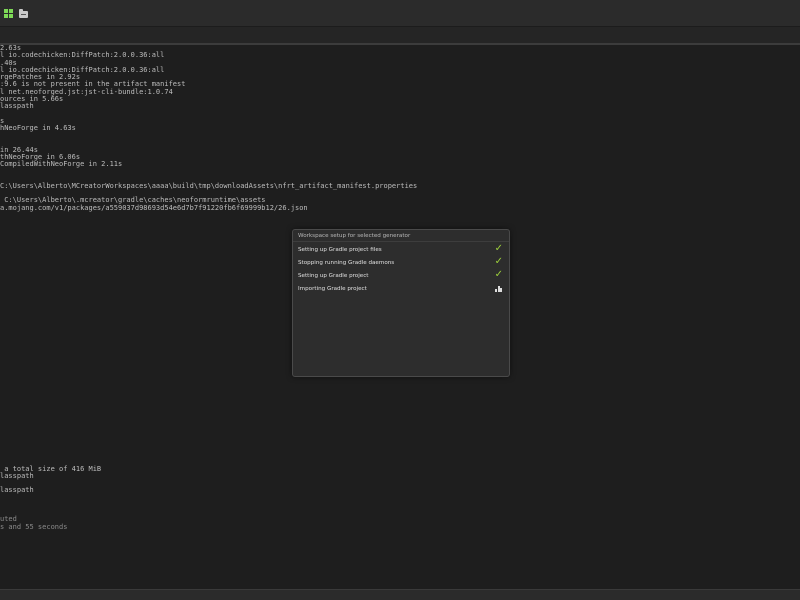  Describe the element at coordinates (61, 164) in the screenshot. I see `console-line: CompiledWithNeoForge in 2.11s` at that location.